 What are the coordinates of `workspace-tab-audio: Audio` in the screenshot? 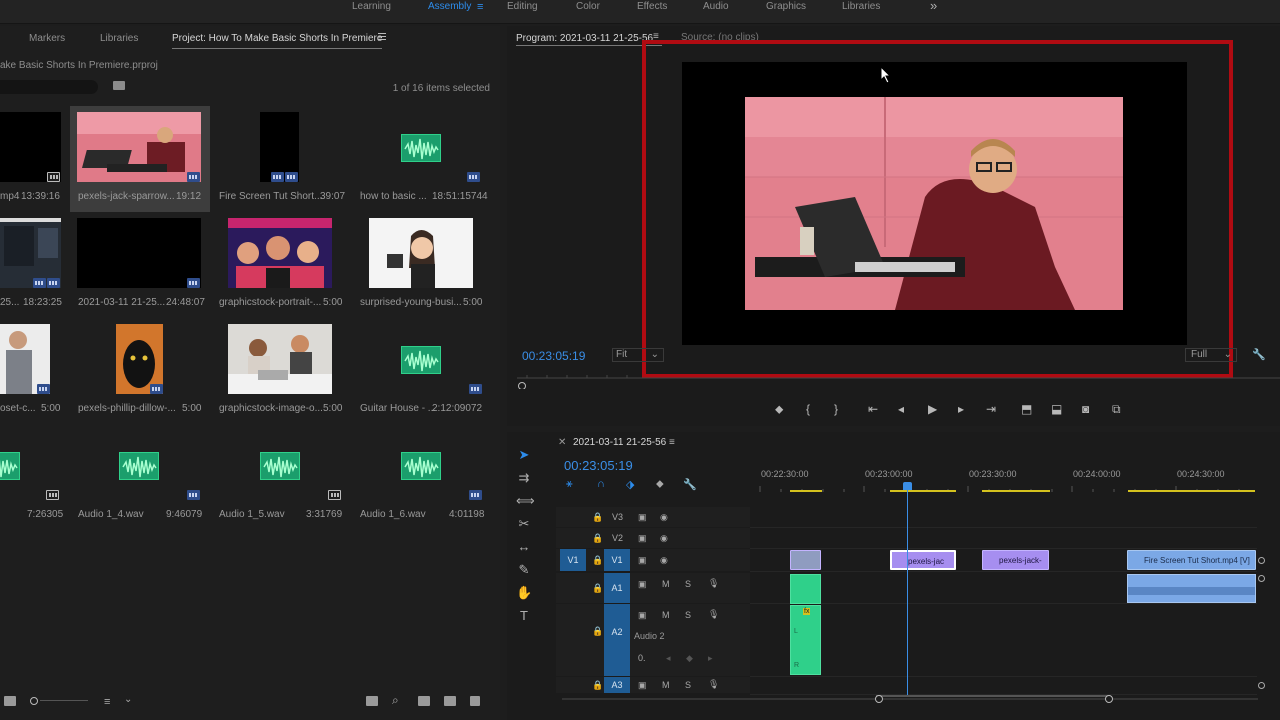 It's located at (716, 7).